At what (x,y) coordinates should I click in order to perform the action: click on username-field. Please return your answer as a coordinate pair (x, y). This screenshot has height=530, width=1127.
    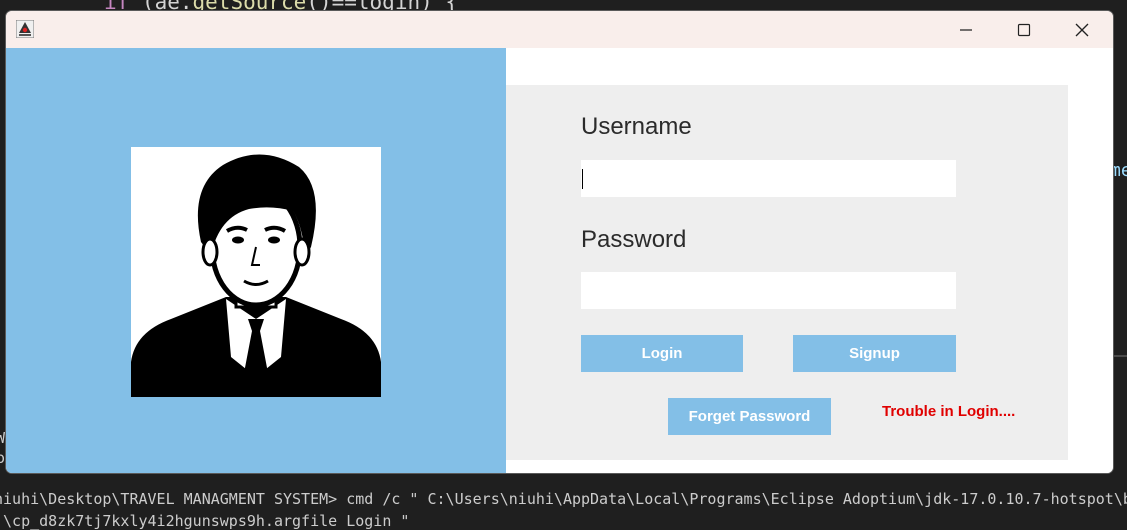
    Looking at the image, I should click on (768, 178).